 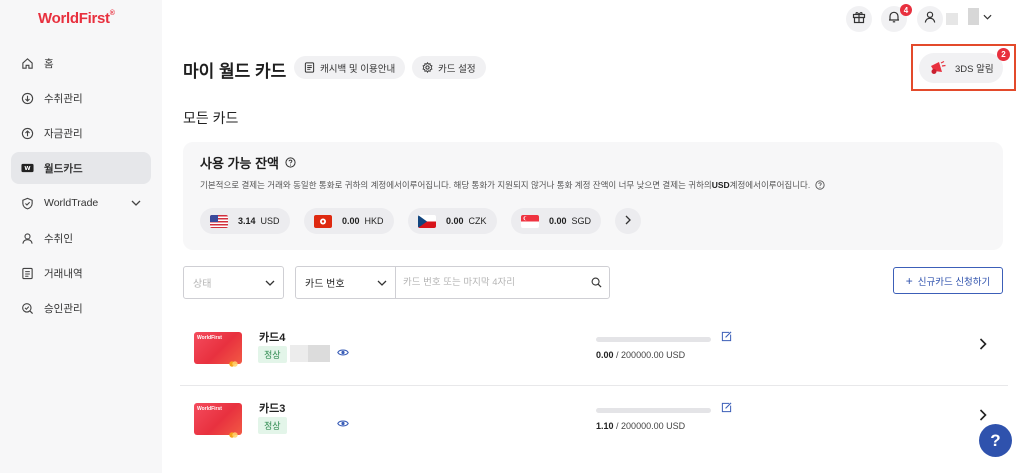 What do you see at coordinates (63, 168) in the screenshot?
I see `sidebar-item-label: 월드카드` at bounding box center [63, 168].